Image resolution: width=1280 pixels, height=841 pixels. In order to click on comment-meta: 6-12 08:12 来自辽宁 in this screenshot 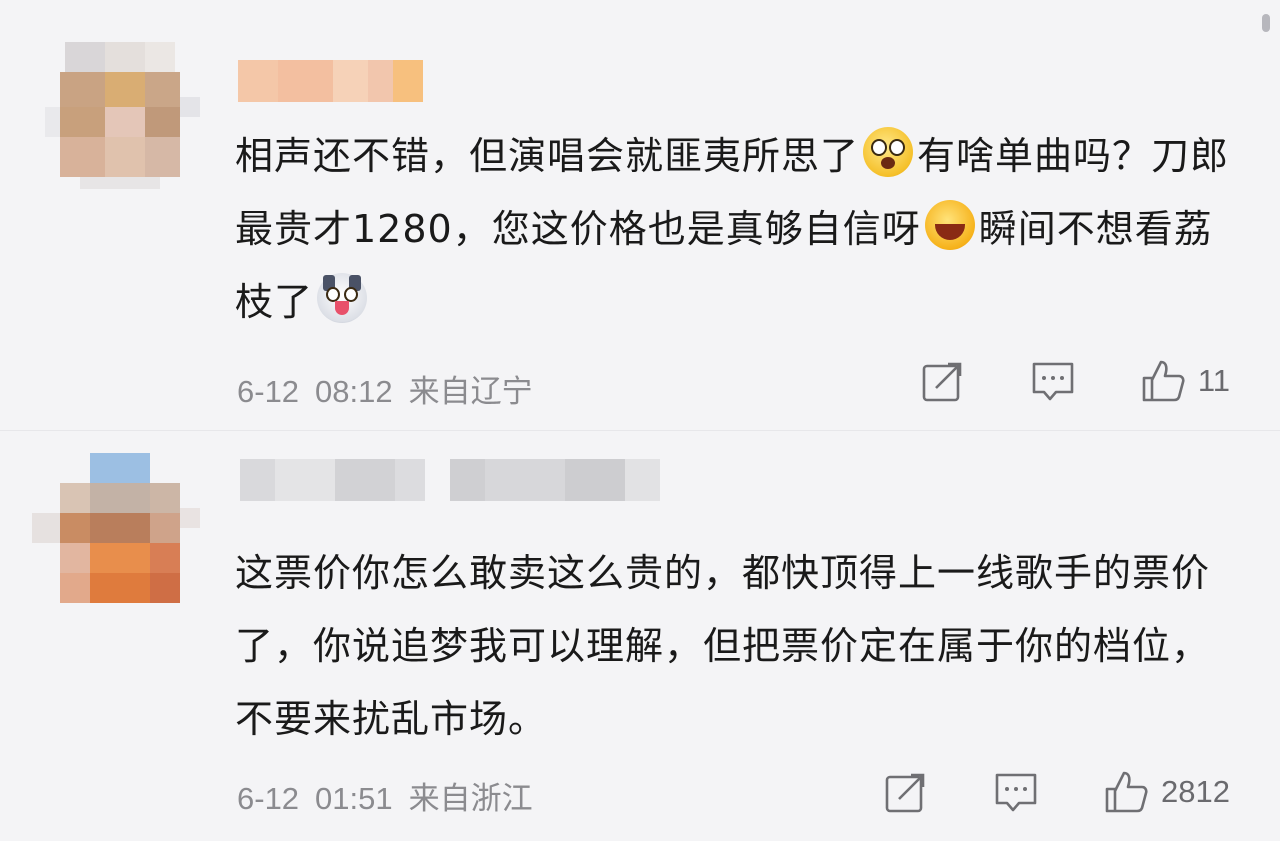, I will do `click(393, 388)`.